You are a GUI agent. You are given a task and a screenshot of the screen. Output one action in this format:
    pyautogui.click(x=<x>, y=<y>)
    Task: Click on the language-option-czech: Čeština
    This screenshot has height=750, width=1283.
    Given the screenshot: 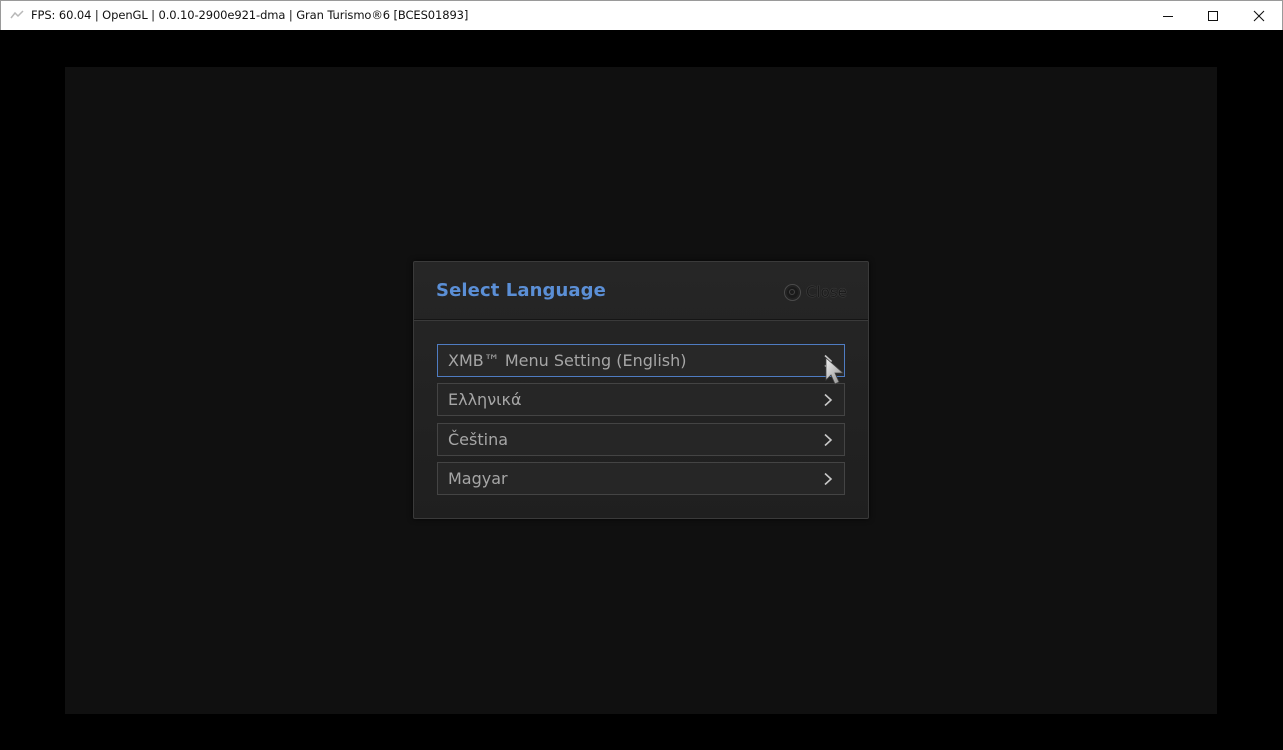 What is the action you would take?
    pyautogui.click(x=641, y=439)
    